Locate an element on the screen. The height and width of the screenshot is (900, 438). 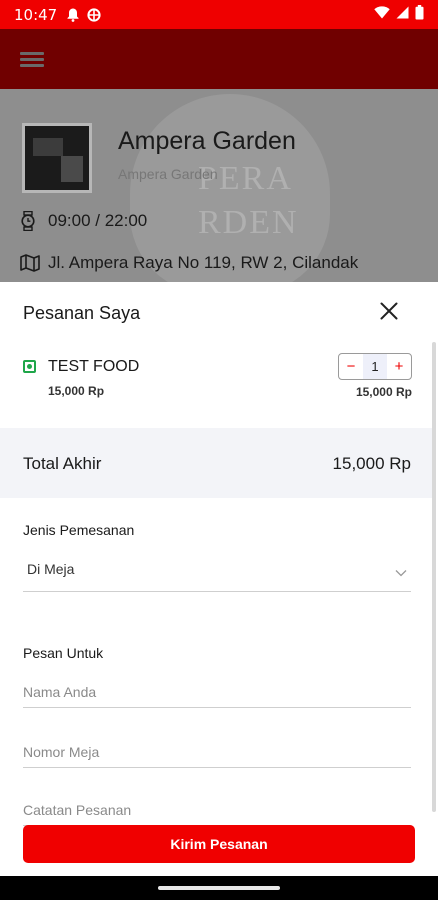
total-summary: Total Akhir 15,000 Rp is located at coordinates (216, 463).